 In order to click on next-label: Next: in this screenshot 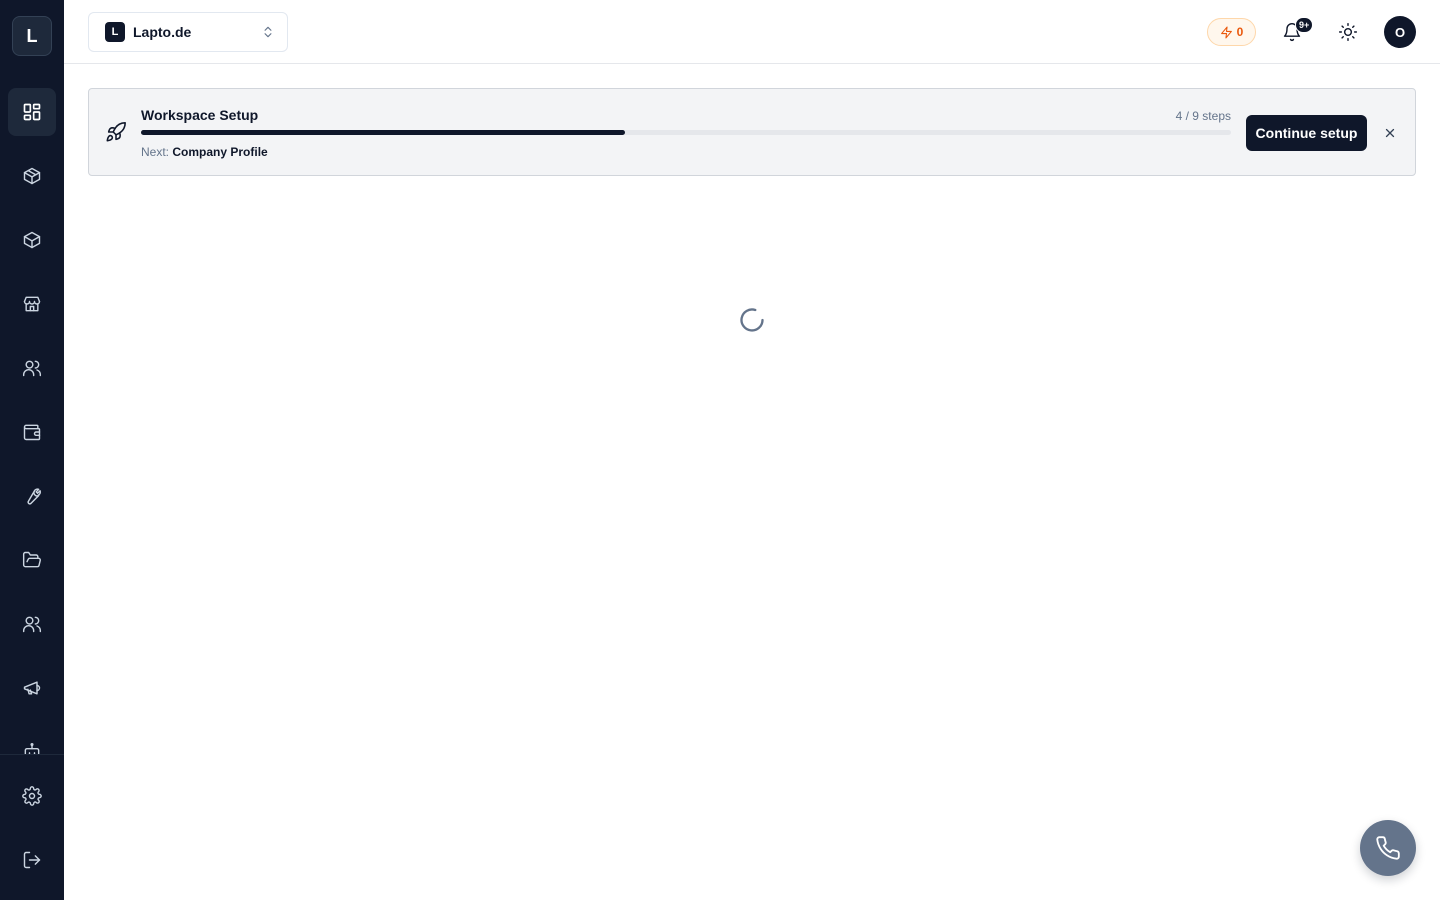, I will do `click(155, 152)`.